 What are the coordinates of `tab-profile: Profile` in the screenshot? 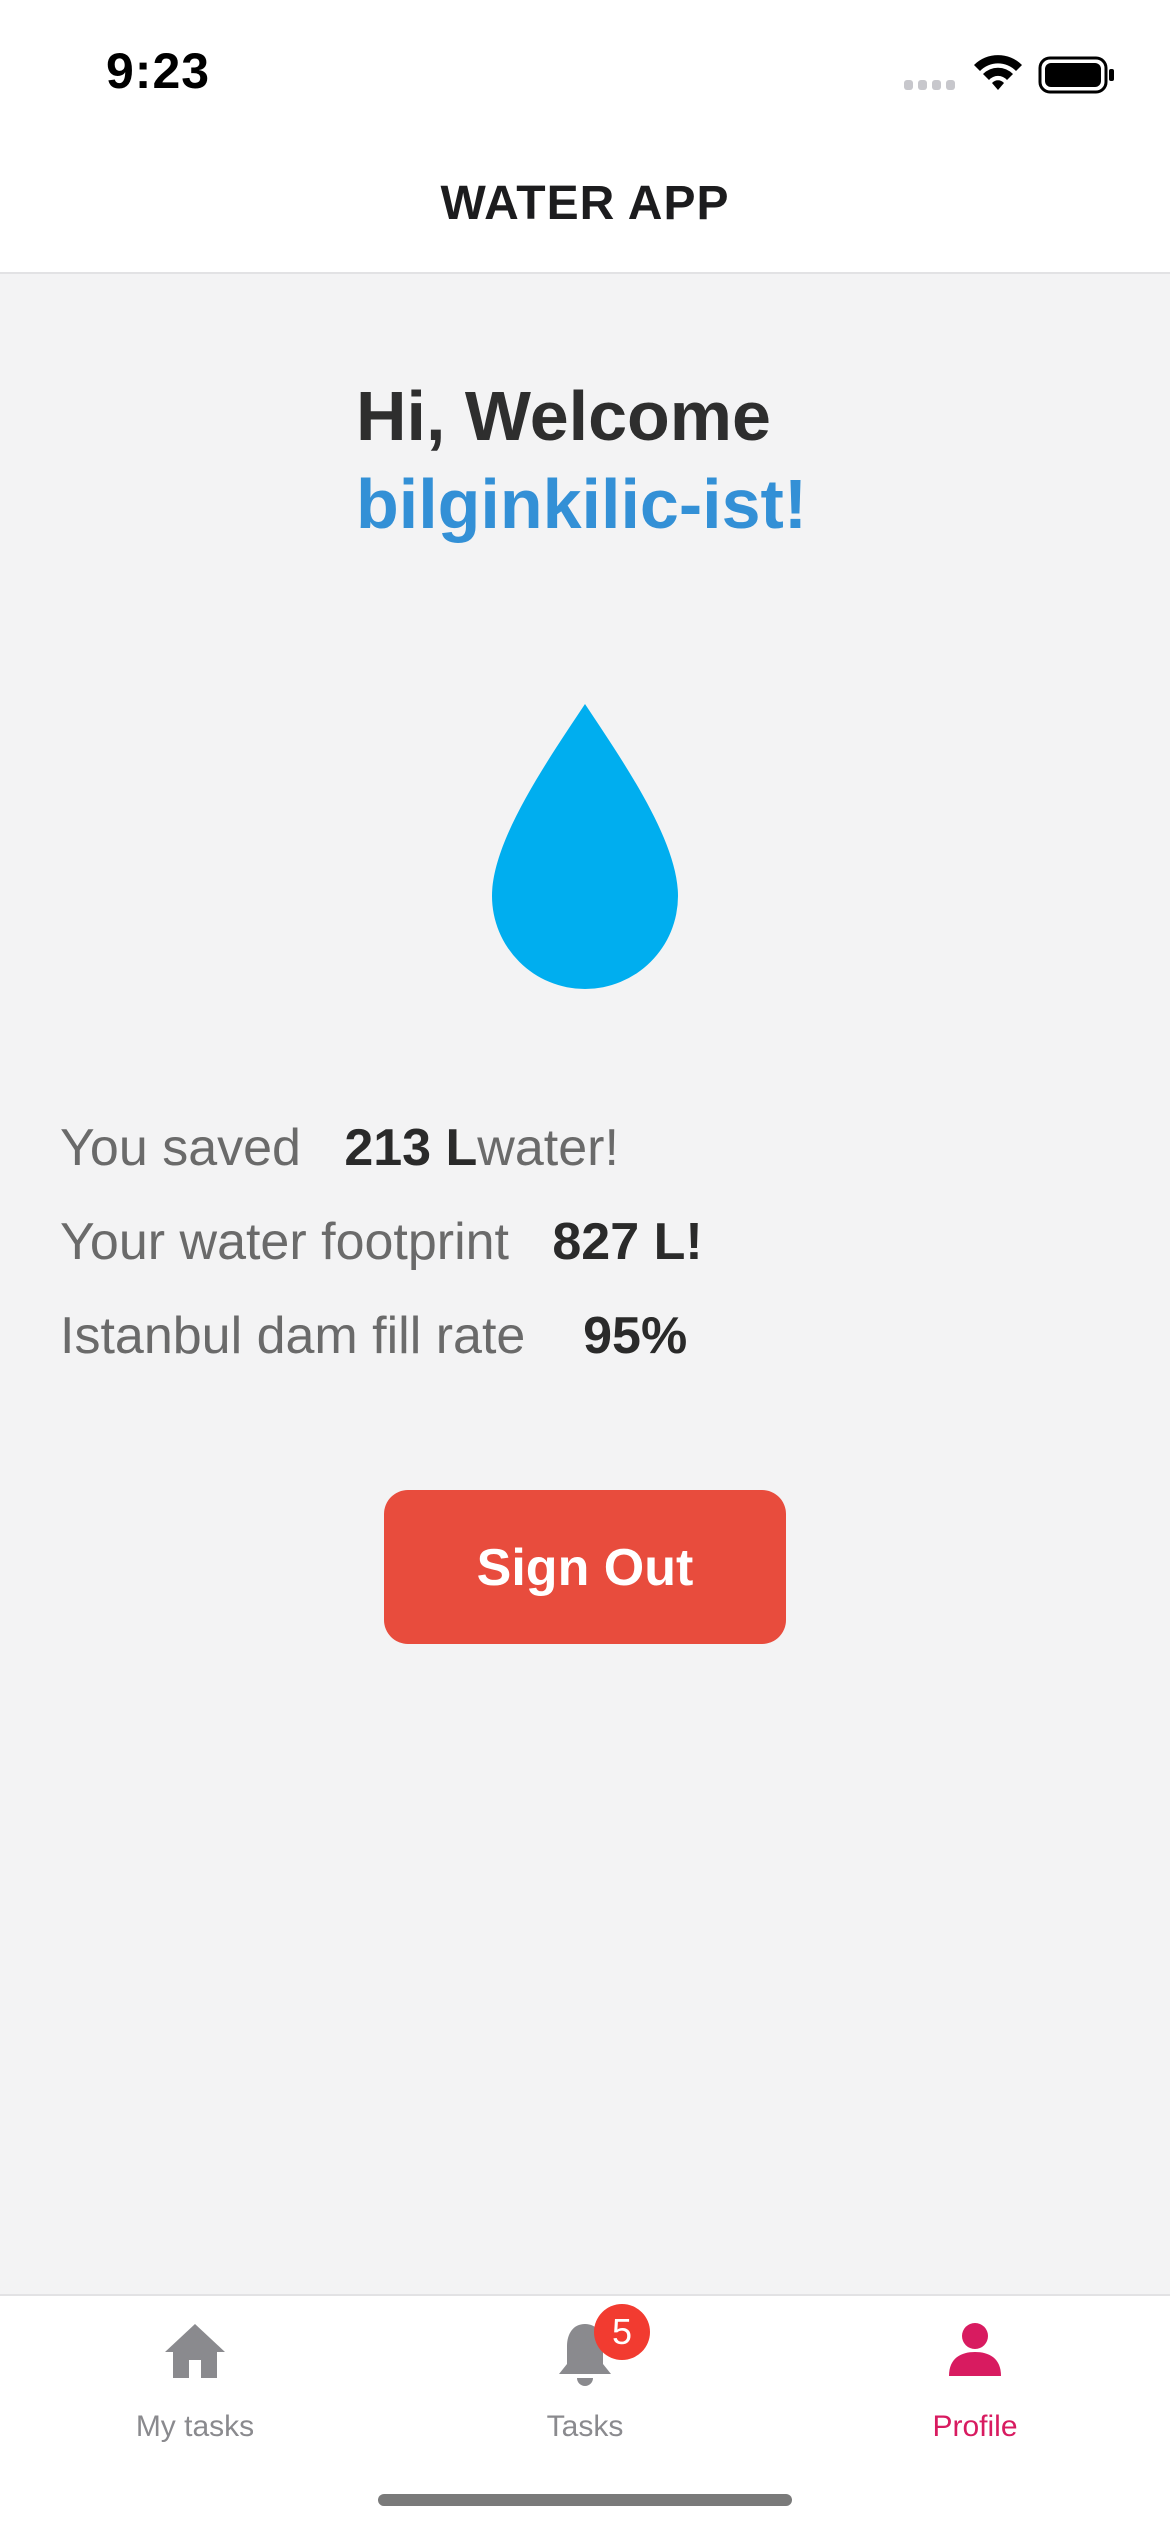 It's located at (975, 2386).